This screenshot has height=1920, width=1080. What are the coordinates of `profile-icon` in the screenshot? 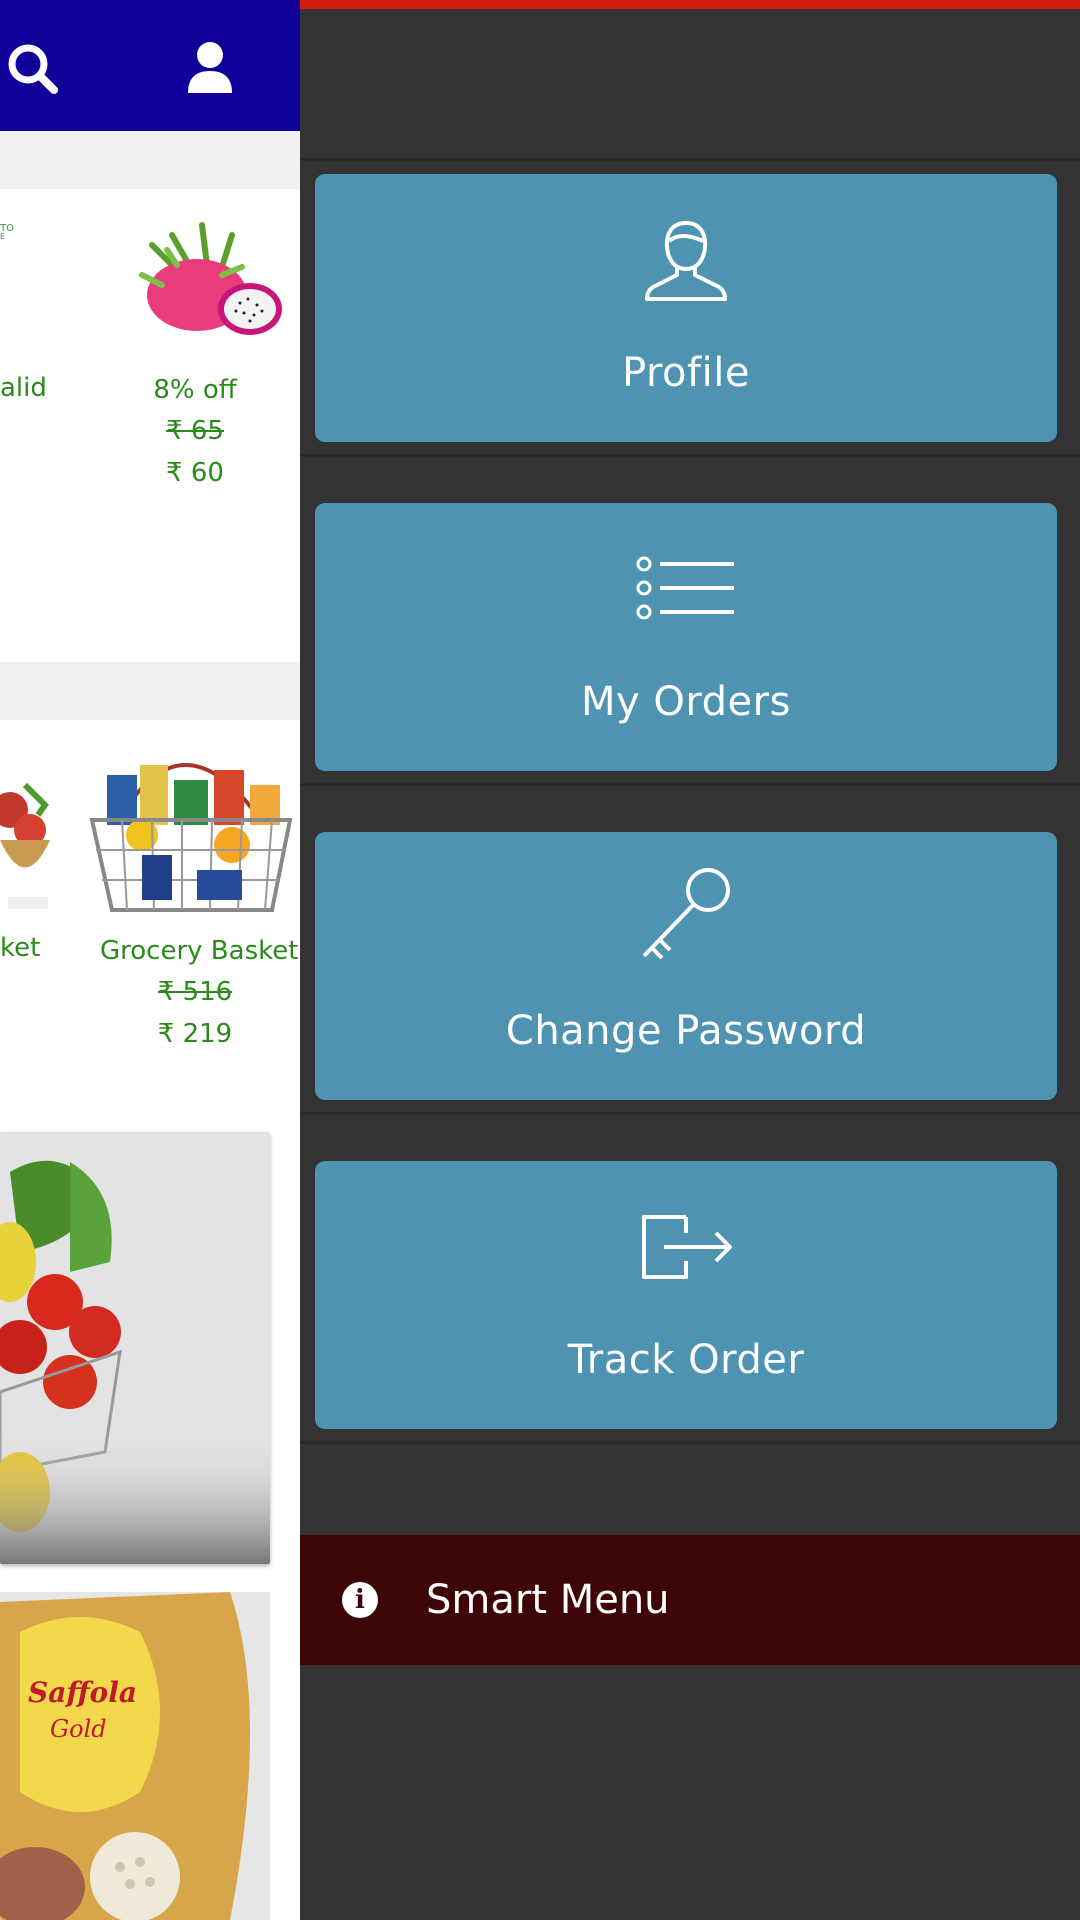 It's located at (686, 260).